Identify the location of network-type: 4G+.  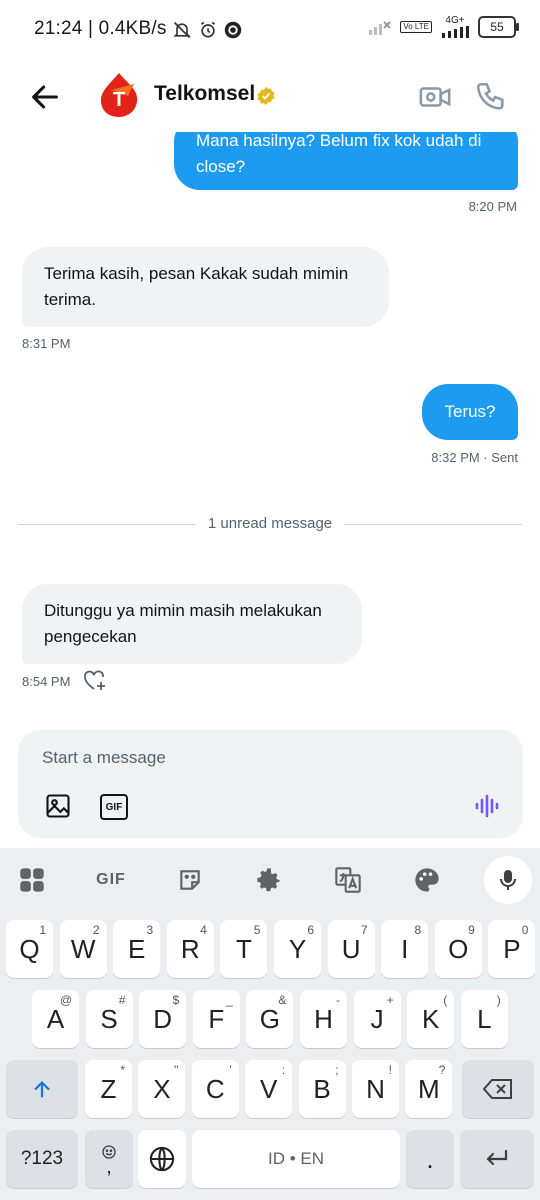
(455, 20).